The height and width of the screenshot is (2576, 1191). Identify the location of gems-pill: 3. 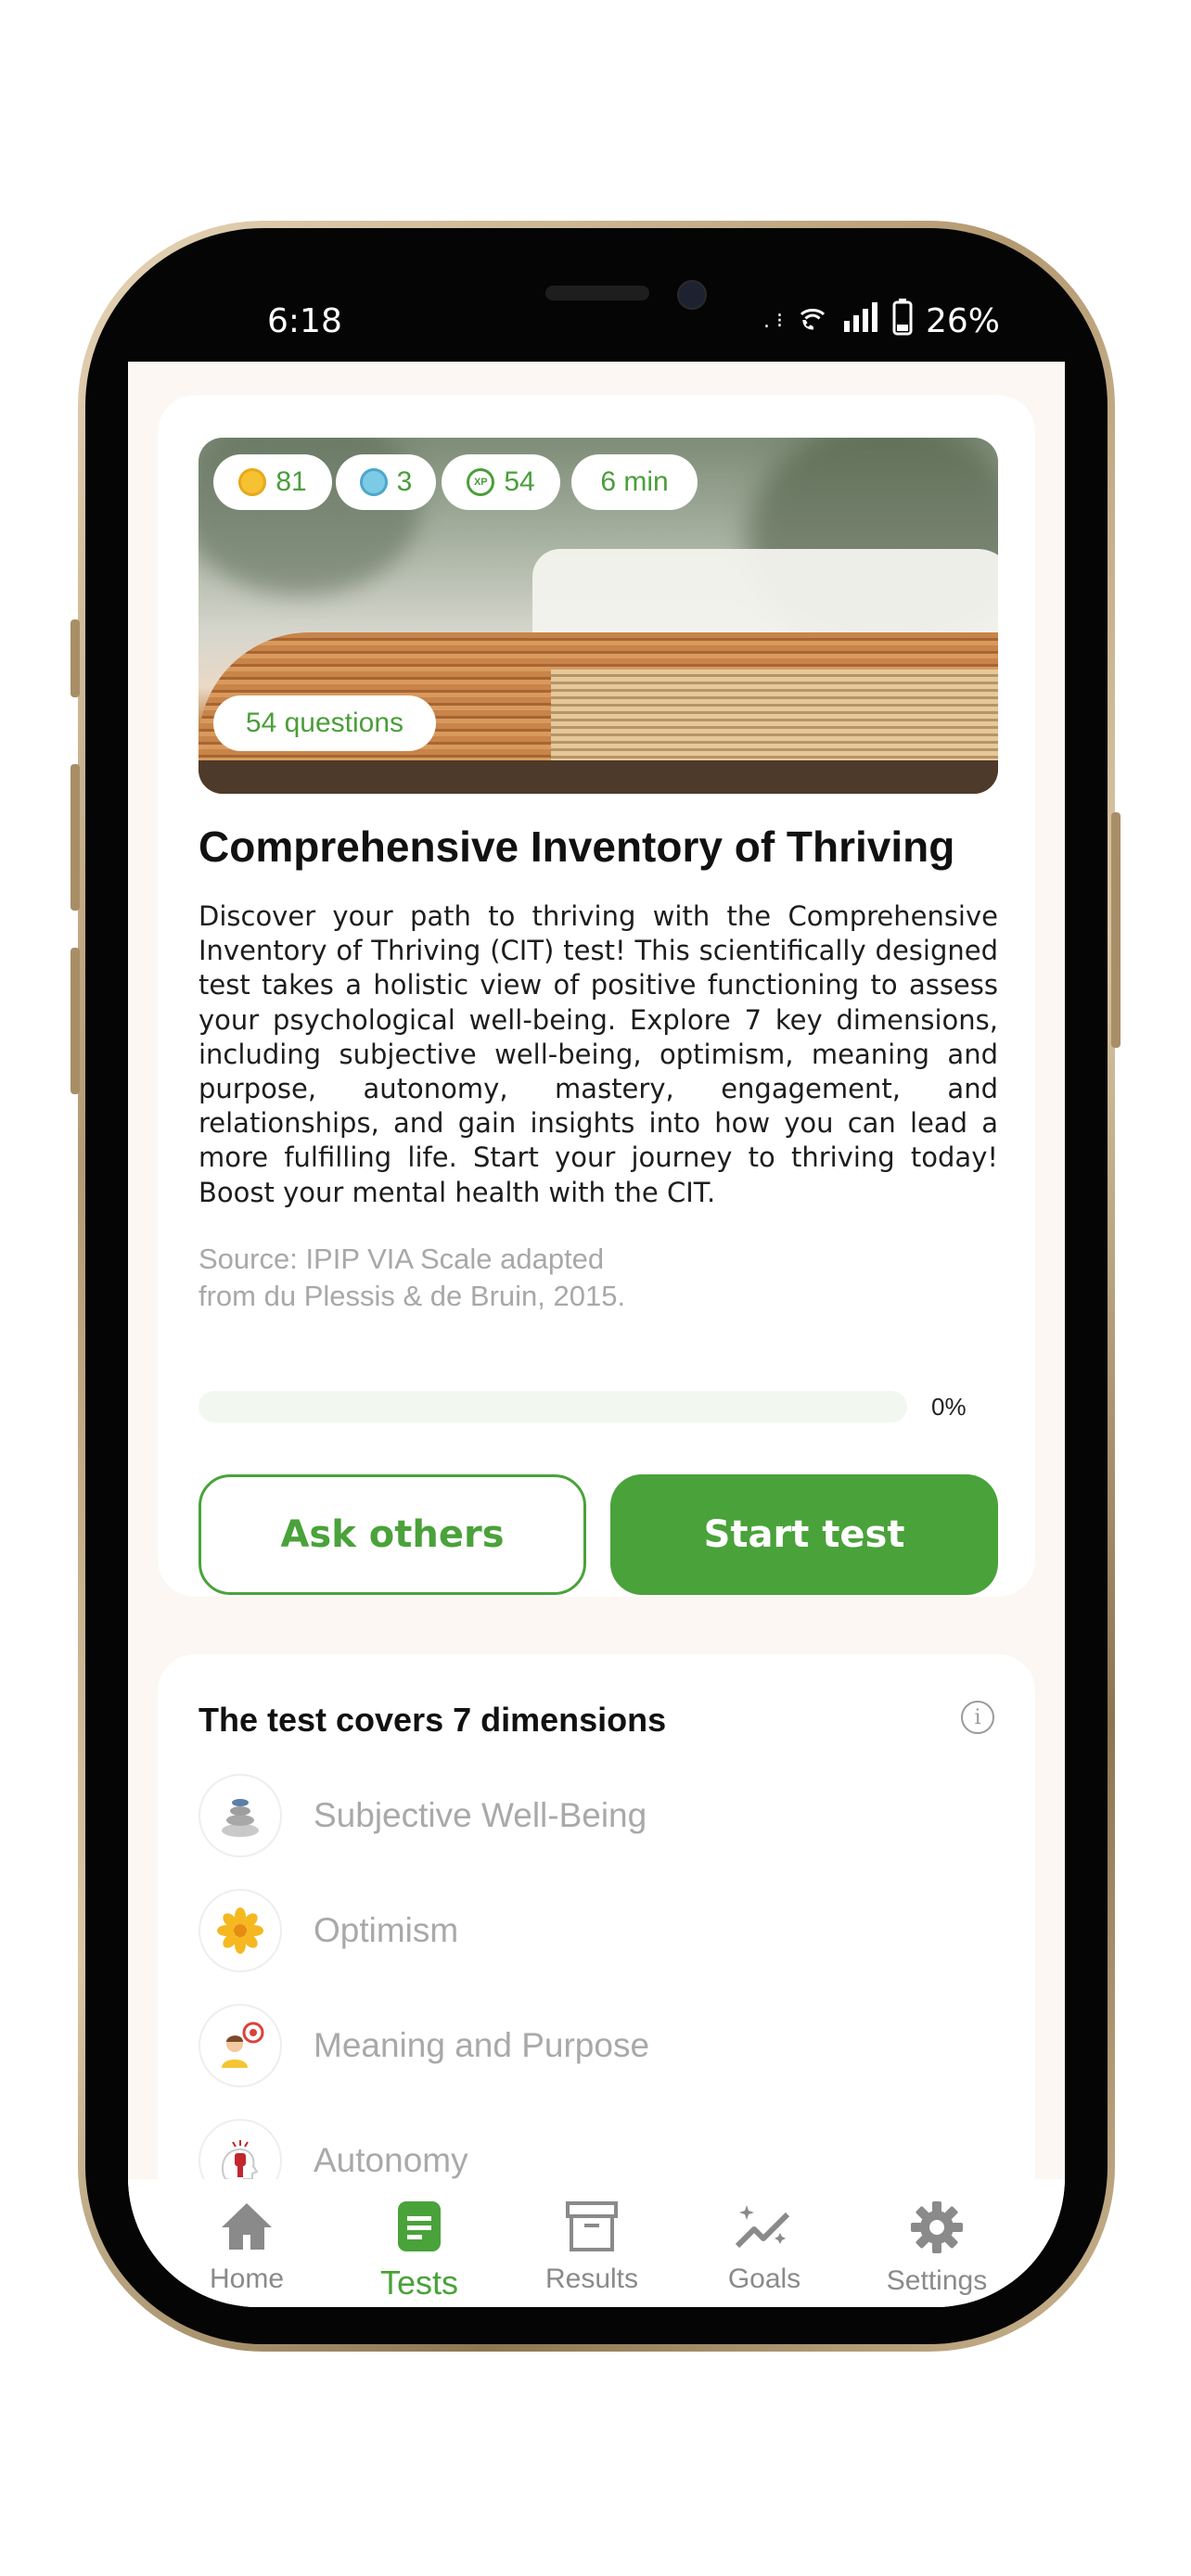
(386, 482).